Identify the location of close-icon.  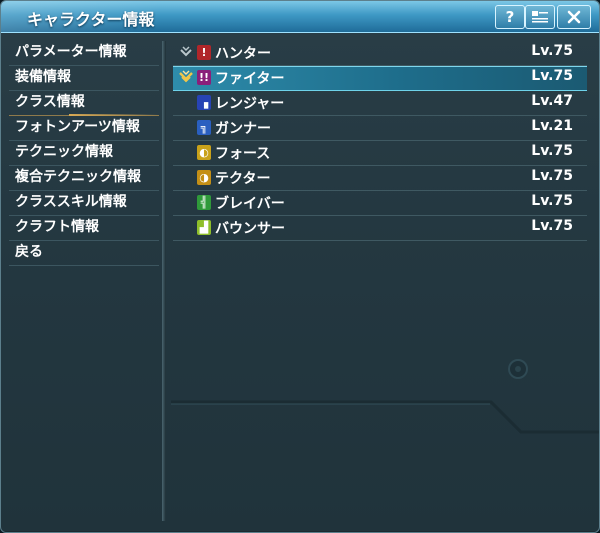
(574, 17).